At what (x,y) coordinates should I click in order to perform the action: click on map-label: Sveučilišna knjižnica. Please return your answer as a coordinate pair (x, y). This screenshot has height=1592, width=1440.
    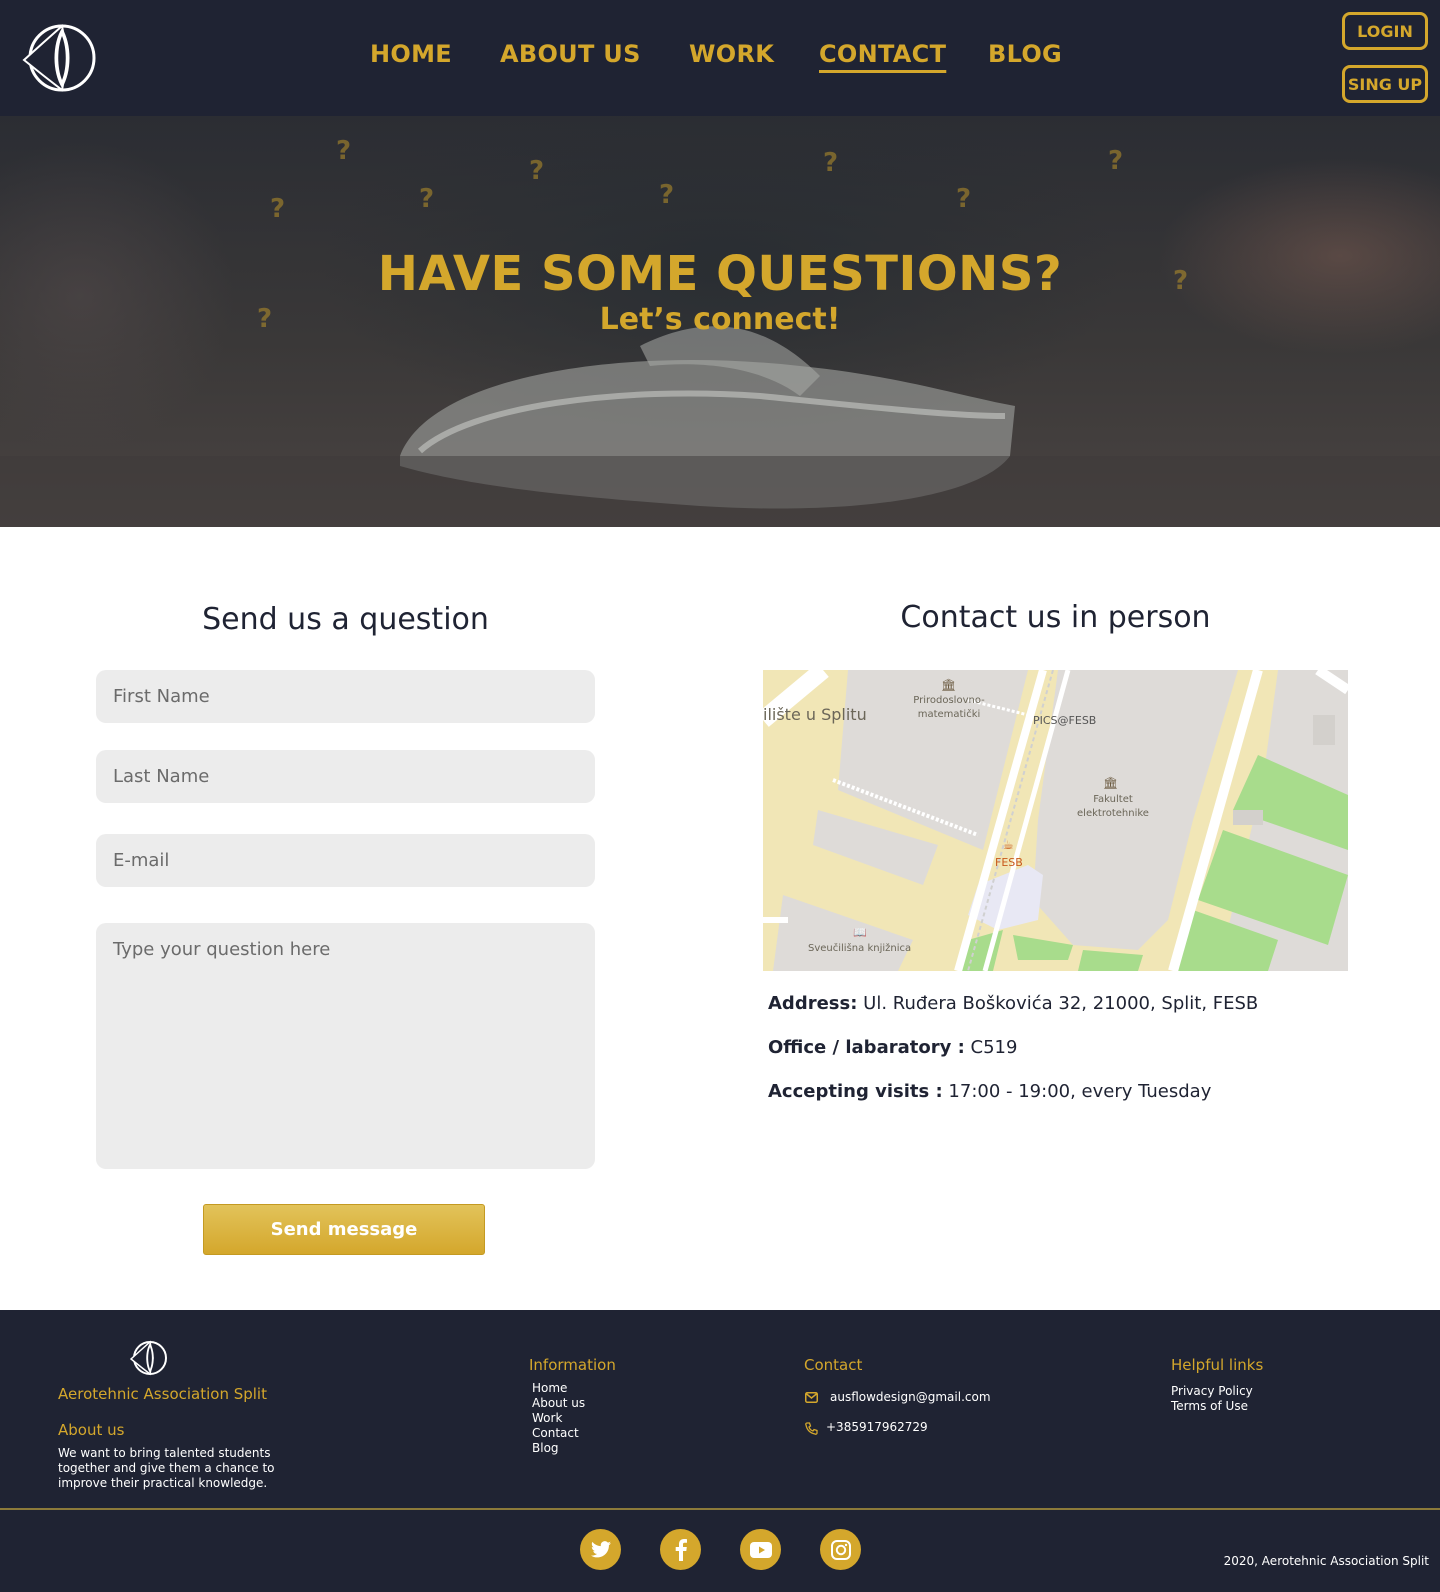
    Looking at the image, I should click on (860, 948).